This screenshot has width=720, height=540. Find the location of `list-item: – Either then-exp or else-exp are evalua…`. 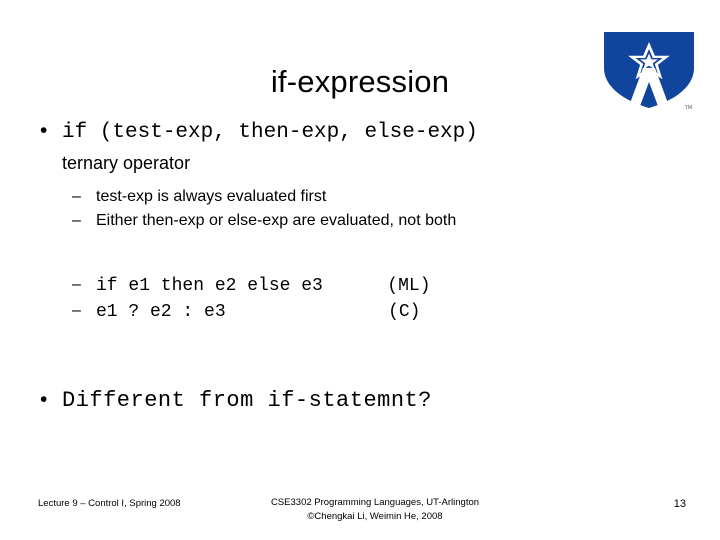

list-item: – Either then-exp or else-exp are evalua… is located at coordinates (396, 221).